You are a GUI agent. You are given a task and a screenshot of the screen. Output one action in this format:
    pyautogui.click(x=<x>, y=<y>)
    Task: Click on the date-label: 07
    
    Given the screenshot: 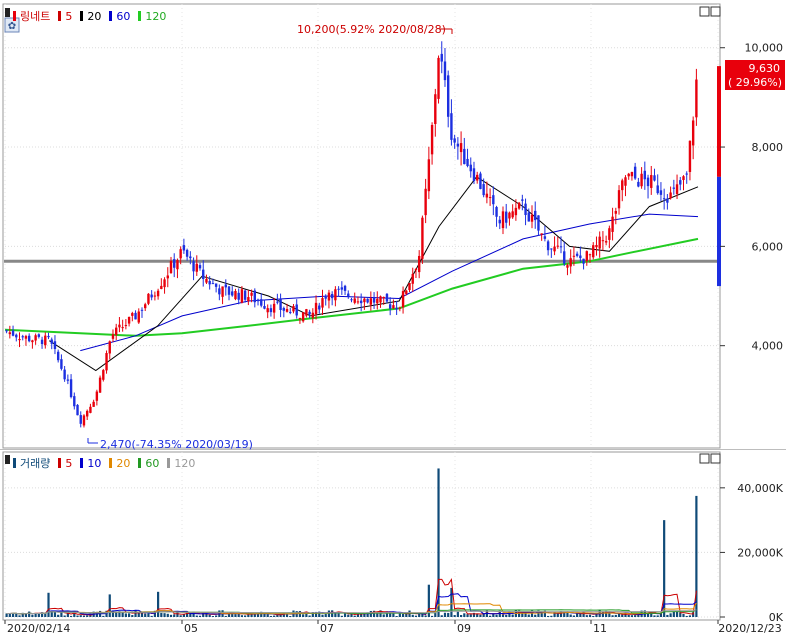 What is the action you would take?
    pyautogui.click(x=327, y=628)
    